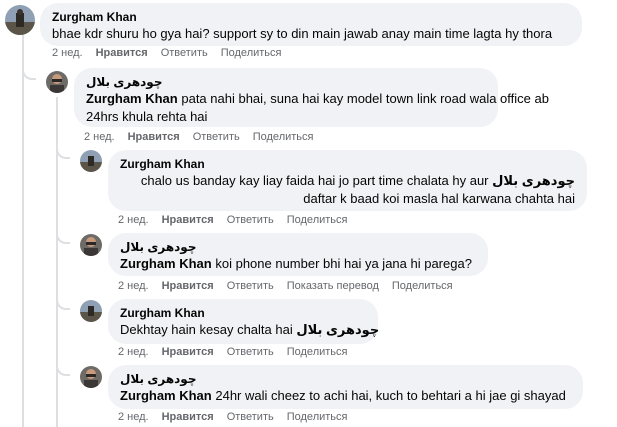  What do you see at coordinates (333, 286) in the screenshot?
I see `translate-button: Показать перевод` at bounding box center [333, 286].